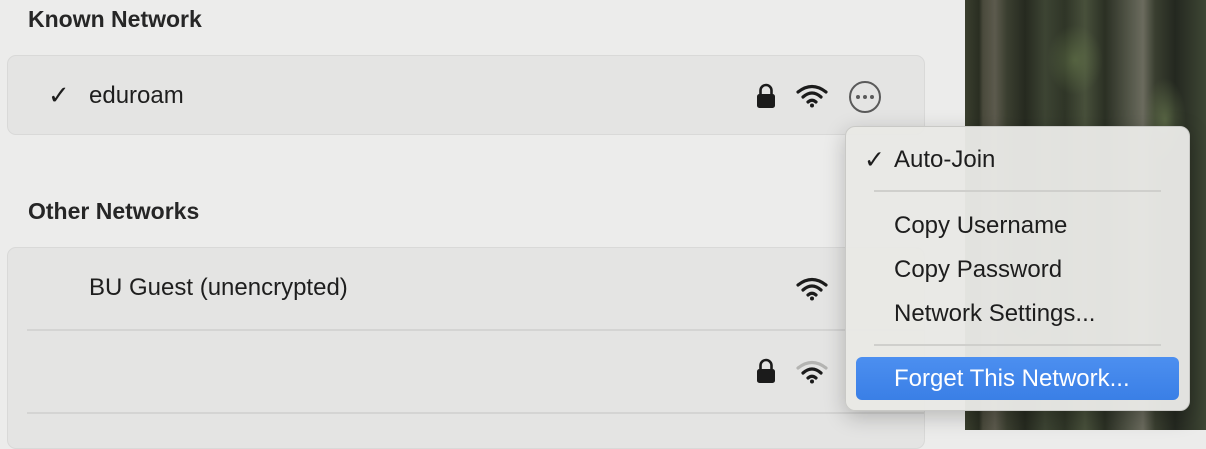 This screenshot has height=449, width=1206. I want to click on row-divider, so click(475, 413).